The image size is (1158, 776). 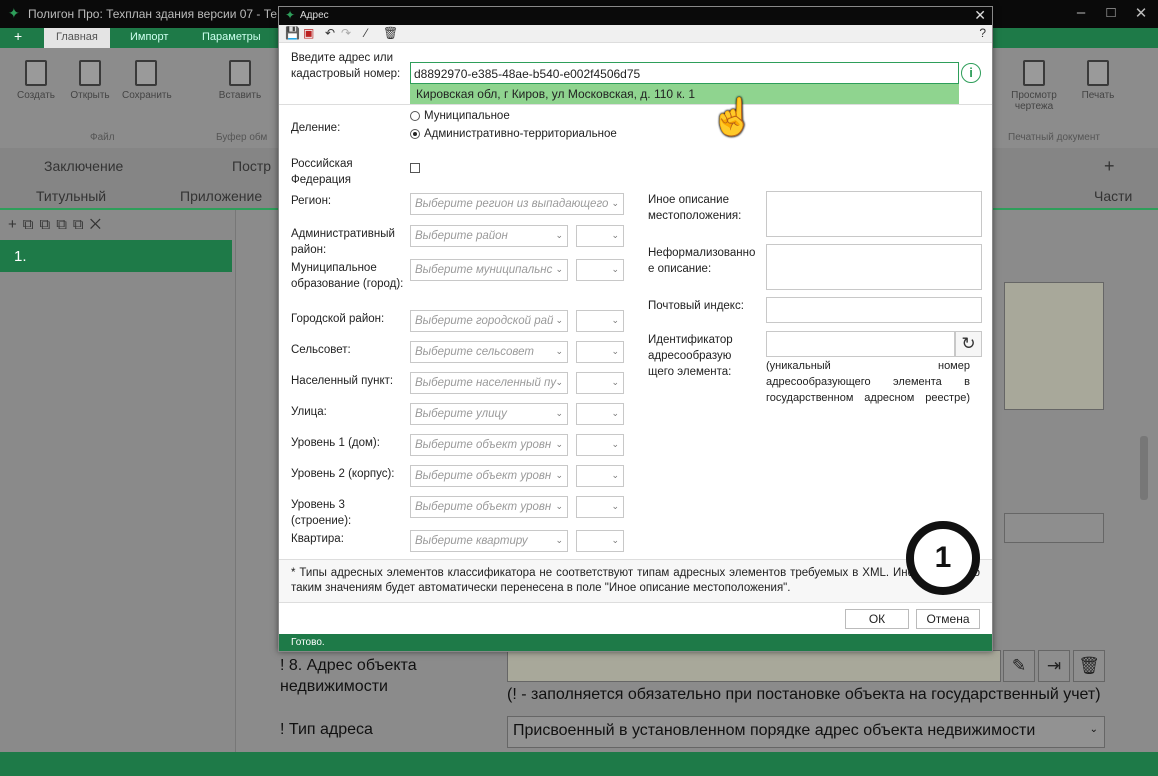 I want to click on city-district-select: Выберите городской рай ⌄, so click(x=489, y=321).